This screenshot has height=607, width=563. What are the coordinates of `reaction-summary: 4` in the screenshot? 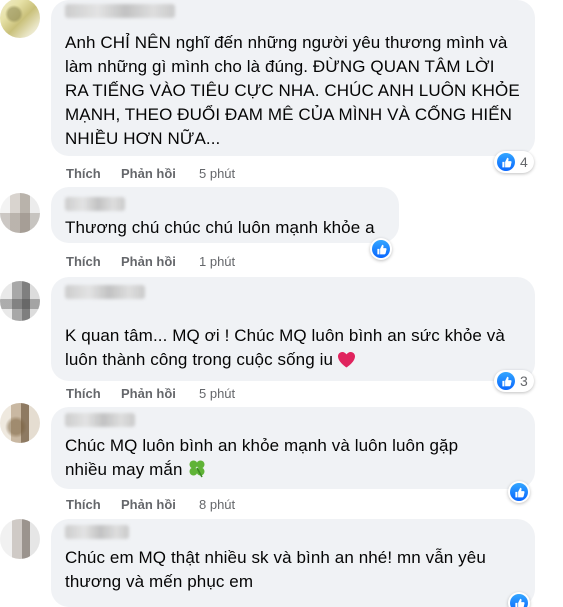 It's located at (514, 162).